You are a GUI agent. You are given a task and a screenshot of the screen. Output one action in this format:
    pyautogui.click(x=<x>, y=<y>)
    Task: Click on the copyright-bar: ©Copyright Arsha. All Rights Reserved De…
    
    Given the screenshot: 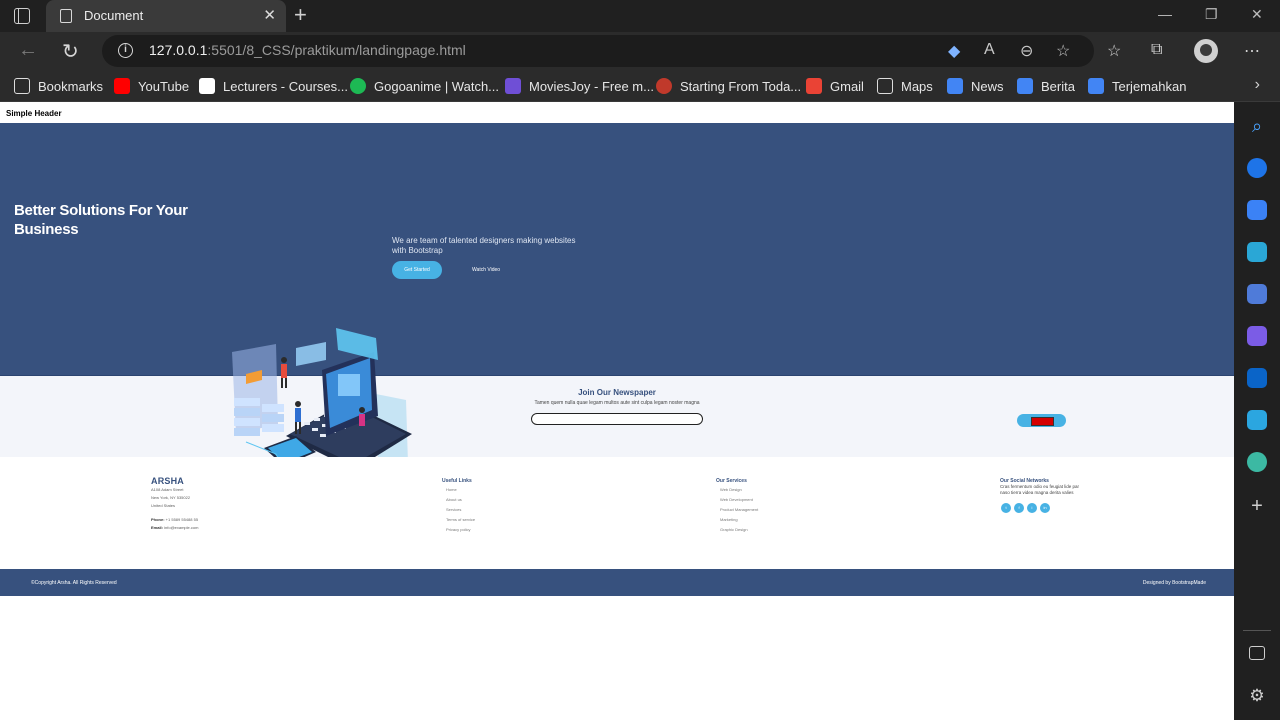 What is the action you would take?
    pyautogui.click(x=617, y=582)
    